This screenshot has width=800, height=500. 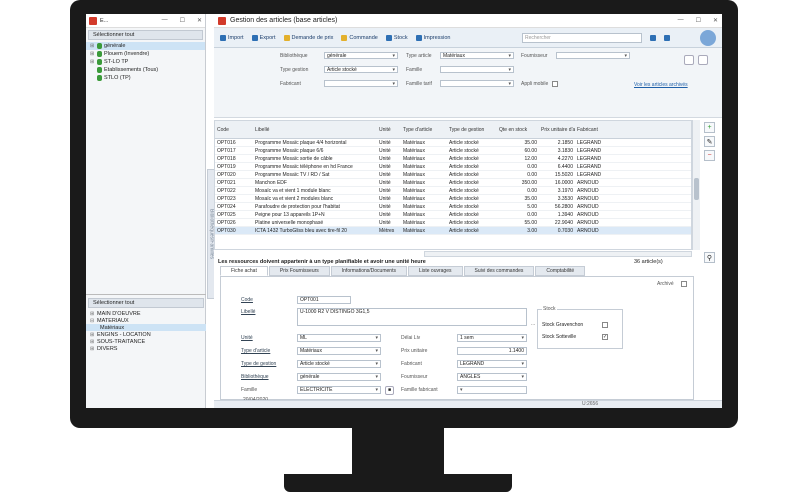 What do you see at coordinates (709, 141) in the screenshot?
I see `edit-icon: ✎` at bounding box center [709, 141].